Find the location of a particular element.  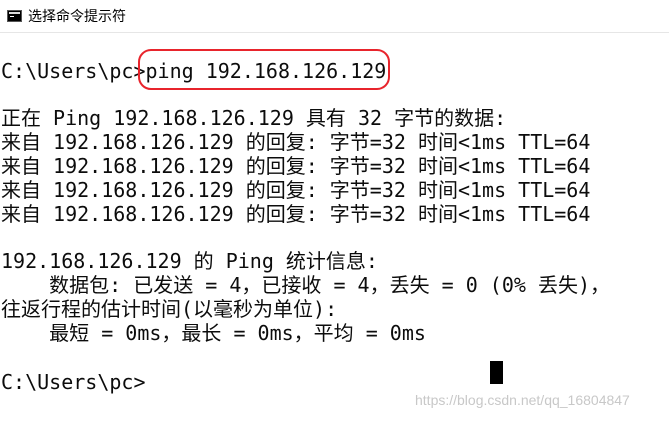

console-line-rtt-header: 往返行程的估计时间(以毫秒为单位): is located at coordinates (169, 309).